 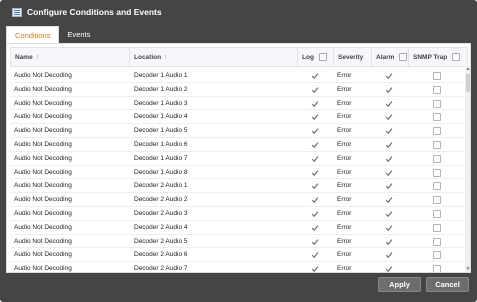 What do you see at coordinates (456, 57) in the screenshot?
I see `snmp-select-all-checkbox` at bounding box center [456, 57].